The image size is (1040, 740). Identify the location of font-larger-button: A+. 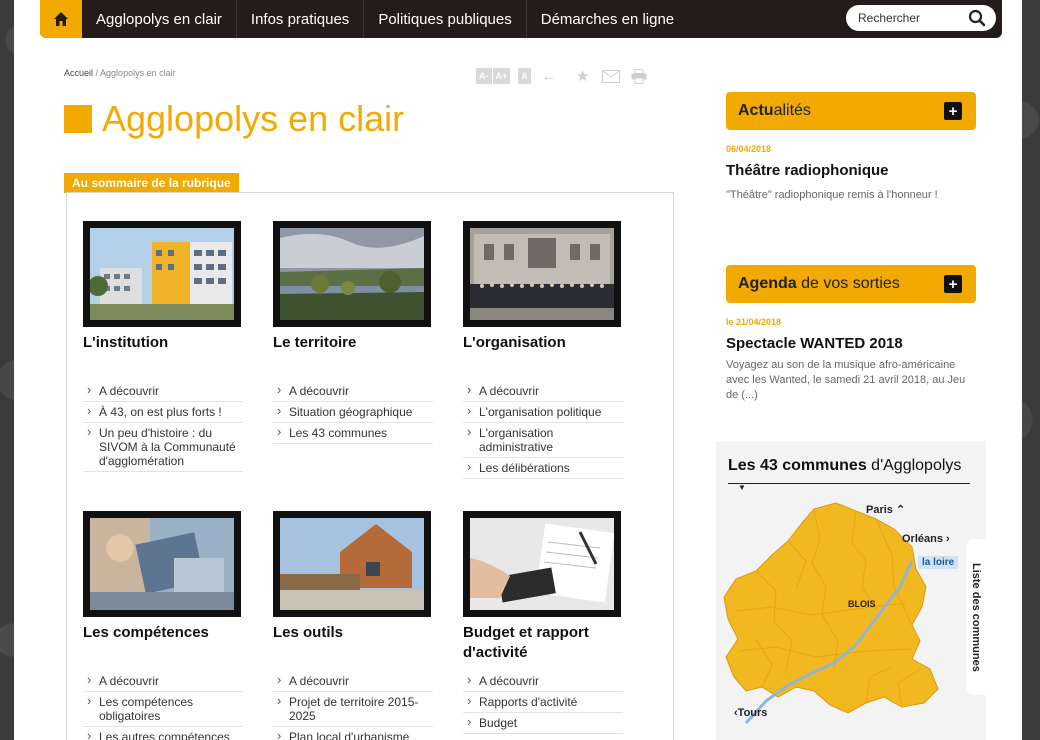
(501, 76).